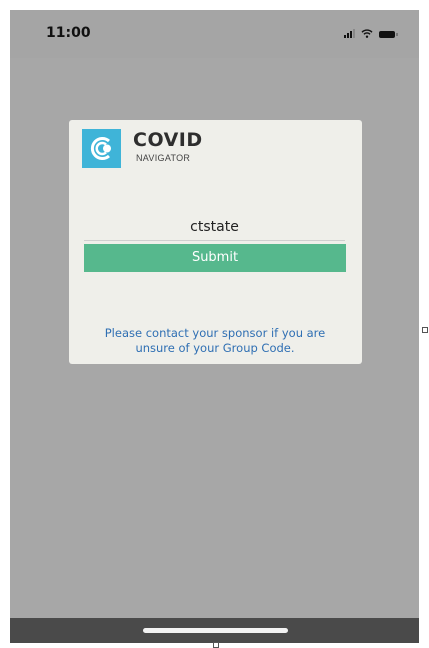  Describe the element at coordinates (168, 140) in the screenshot. I see `logo-title: COVID` at that location.